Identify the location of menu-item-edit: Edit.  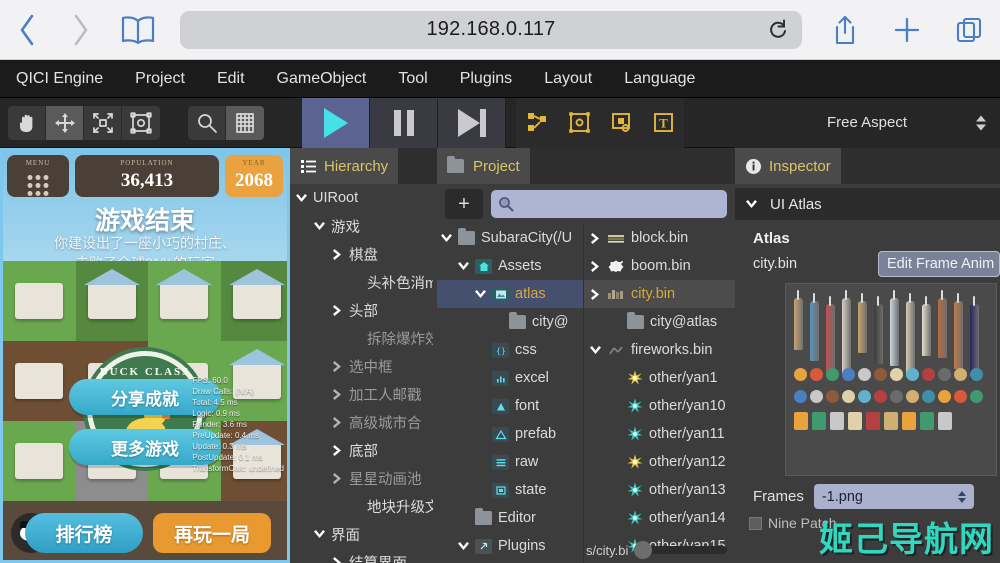
(231, 79).